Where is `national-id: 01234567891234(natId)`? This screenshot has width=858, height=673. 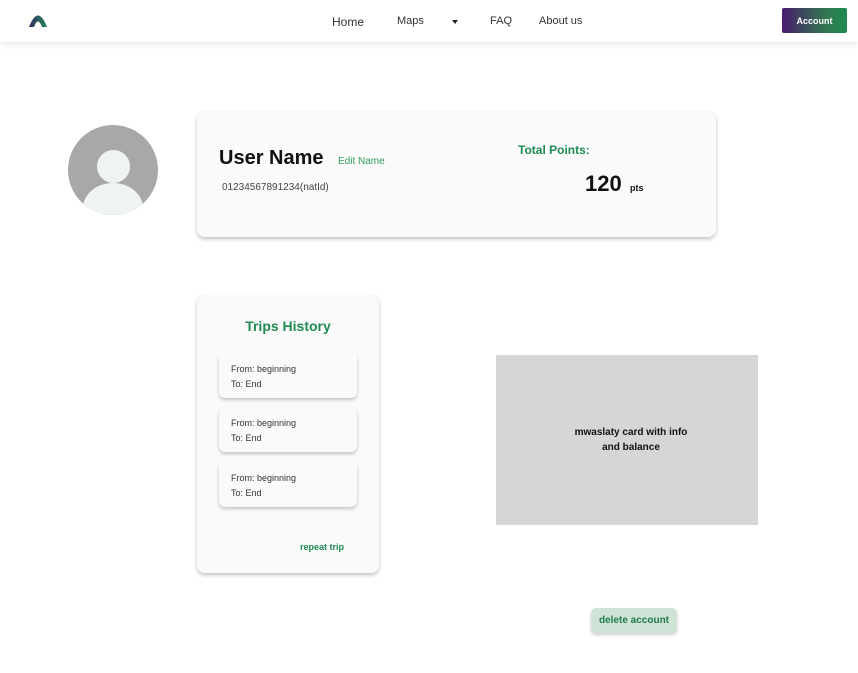 national-id: 01234567891234(natId) is located at coordinates (275, 187).